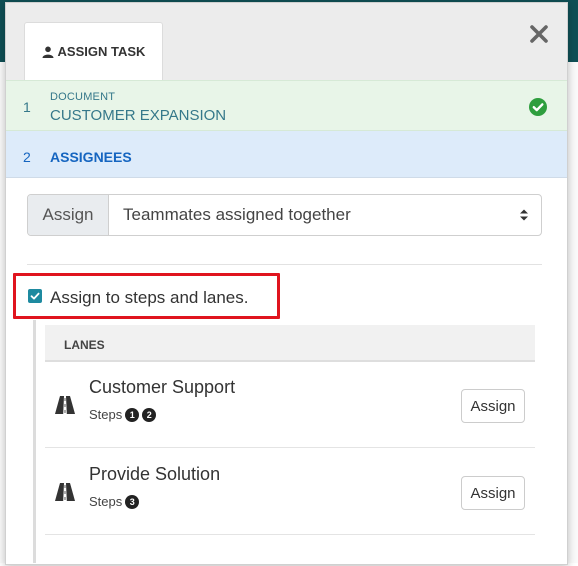 The width and height of the screenshot is (578, 566). What do you see at coordinates (149, 414) in the screenshot?
I see `step-badge: 2` at bounding box center [149, 414].